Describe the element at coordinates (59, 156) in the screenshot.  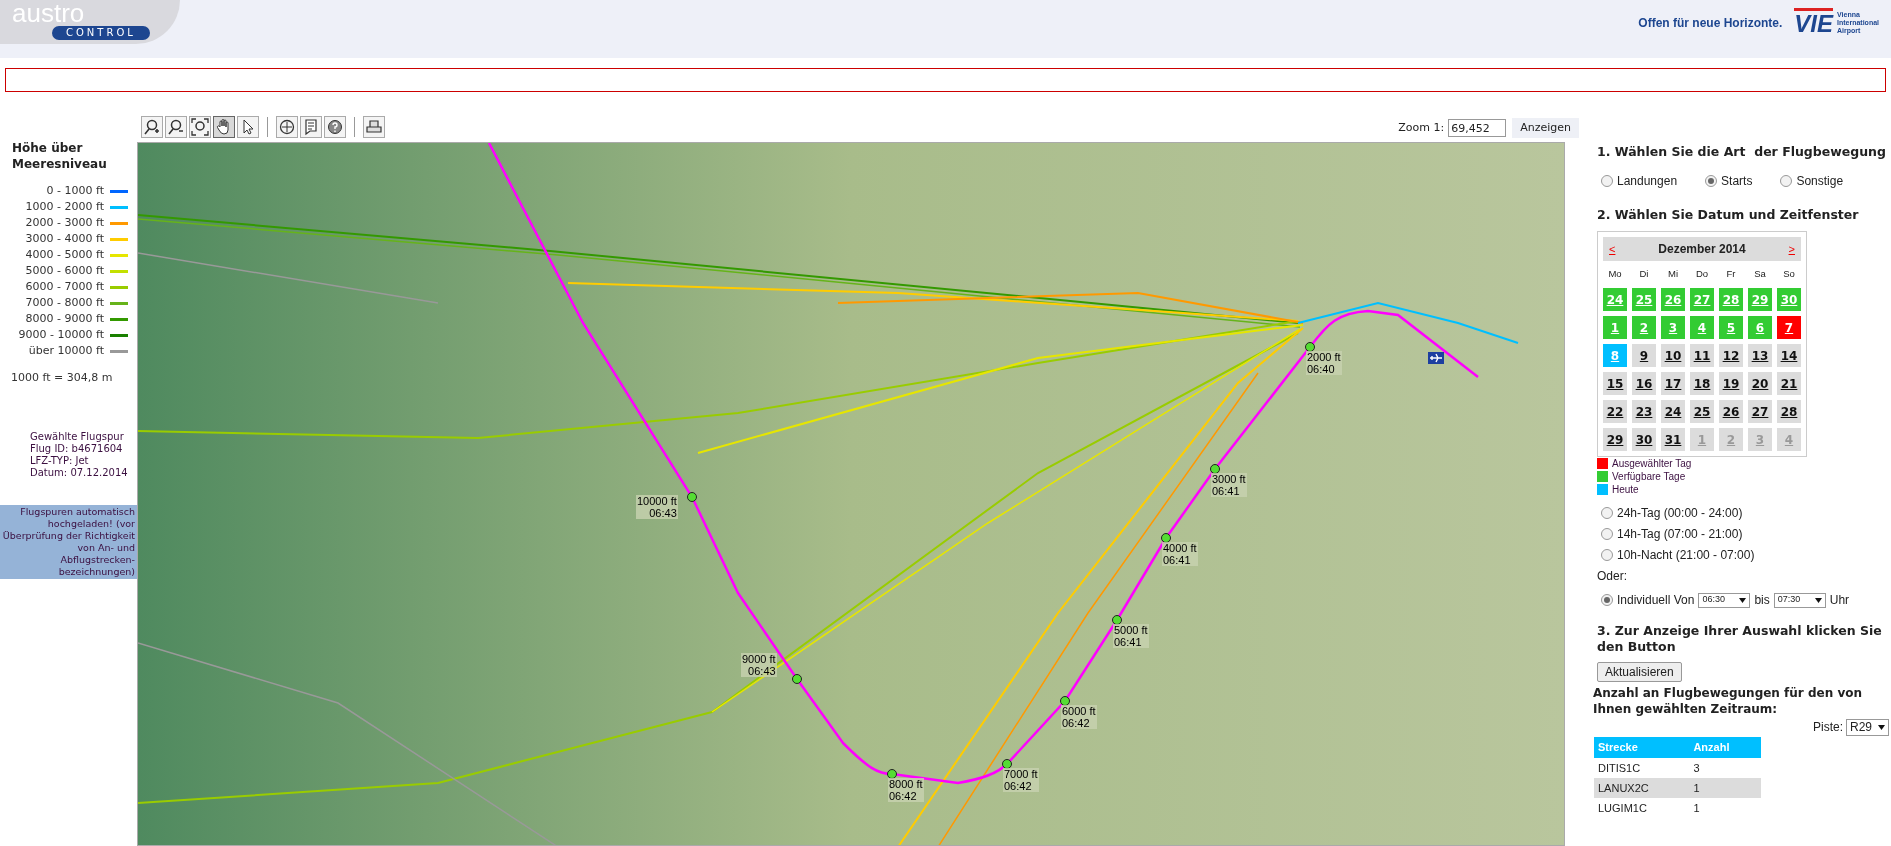
I see `legend-title: Höhe über Meeresniveau` at that location.